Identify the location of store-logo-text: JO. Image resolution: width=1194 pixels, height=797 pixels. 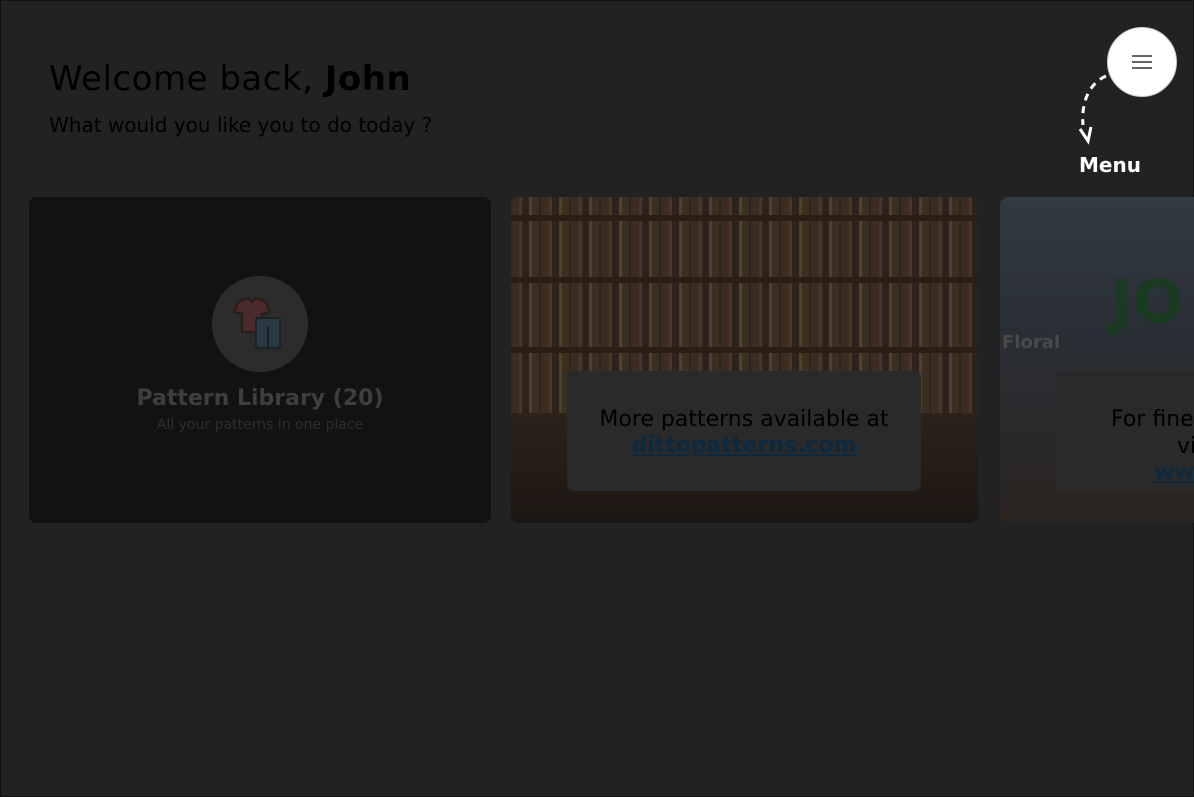
(1147, 302).